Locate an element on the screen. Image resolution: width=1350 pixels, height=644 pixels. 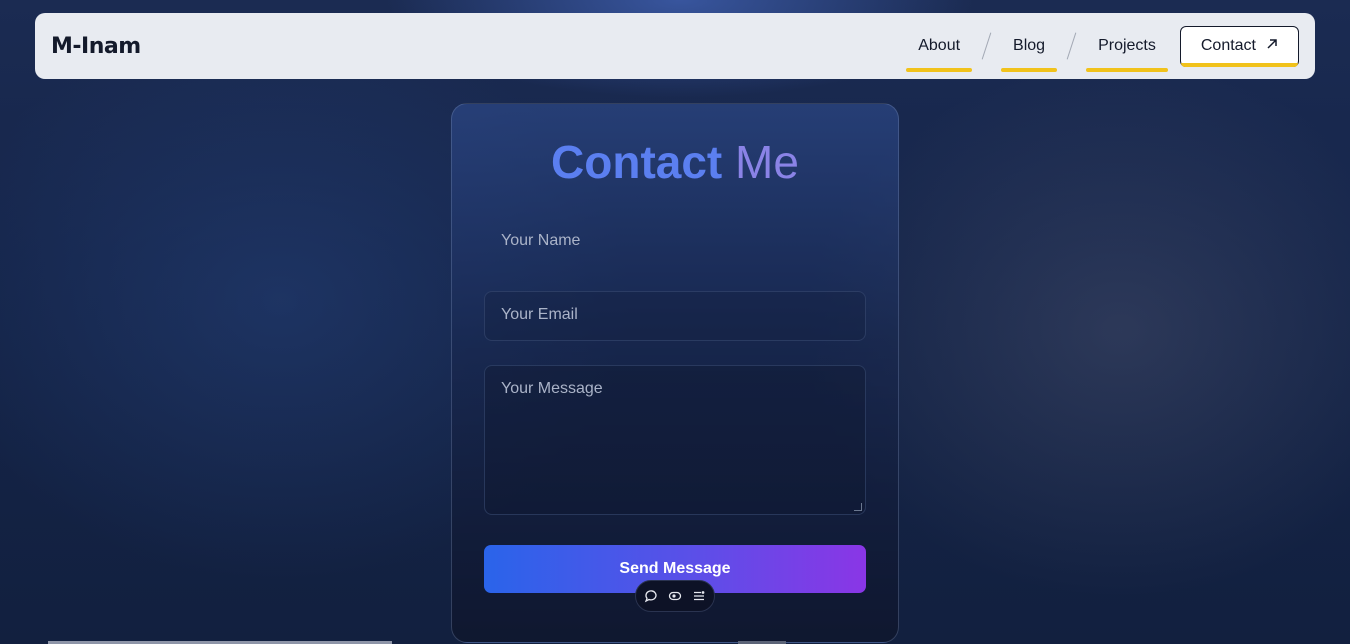
name-placeholder: Your Name is located at coordinates (541, 240).